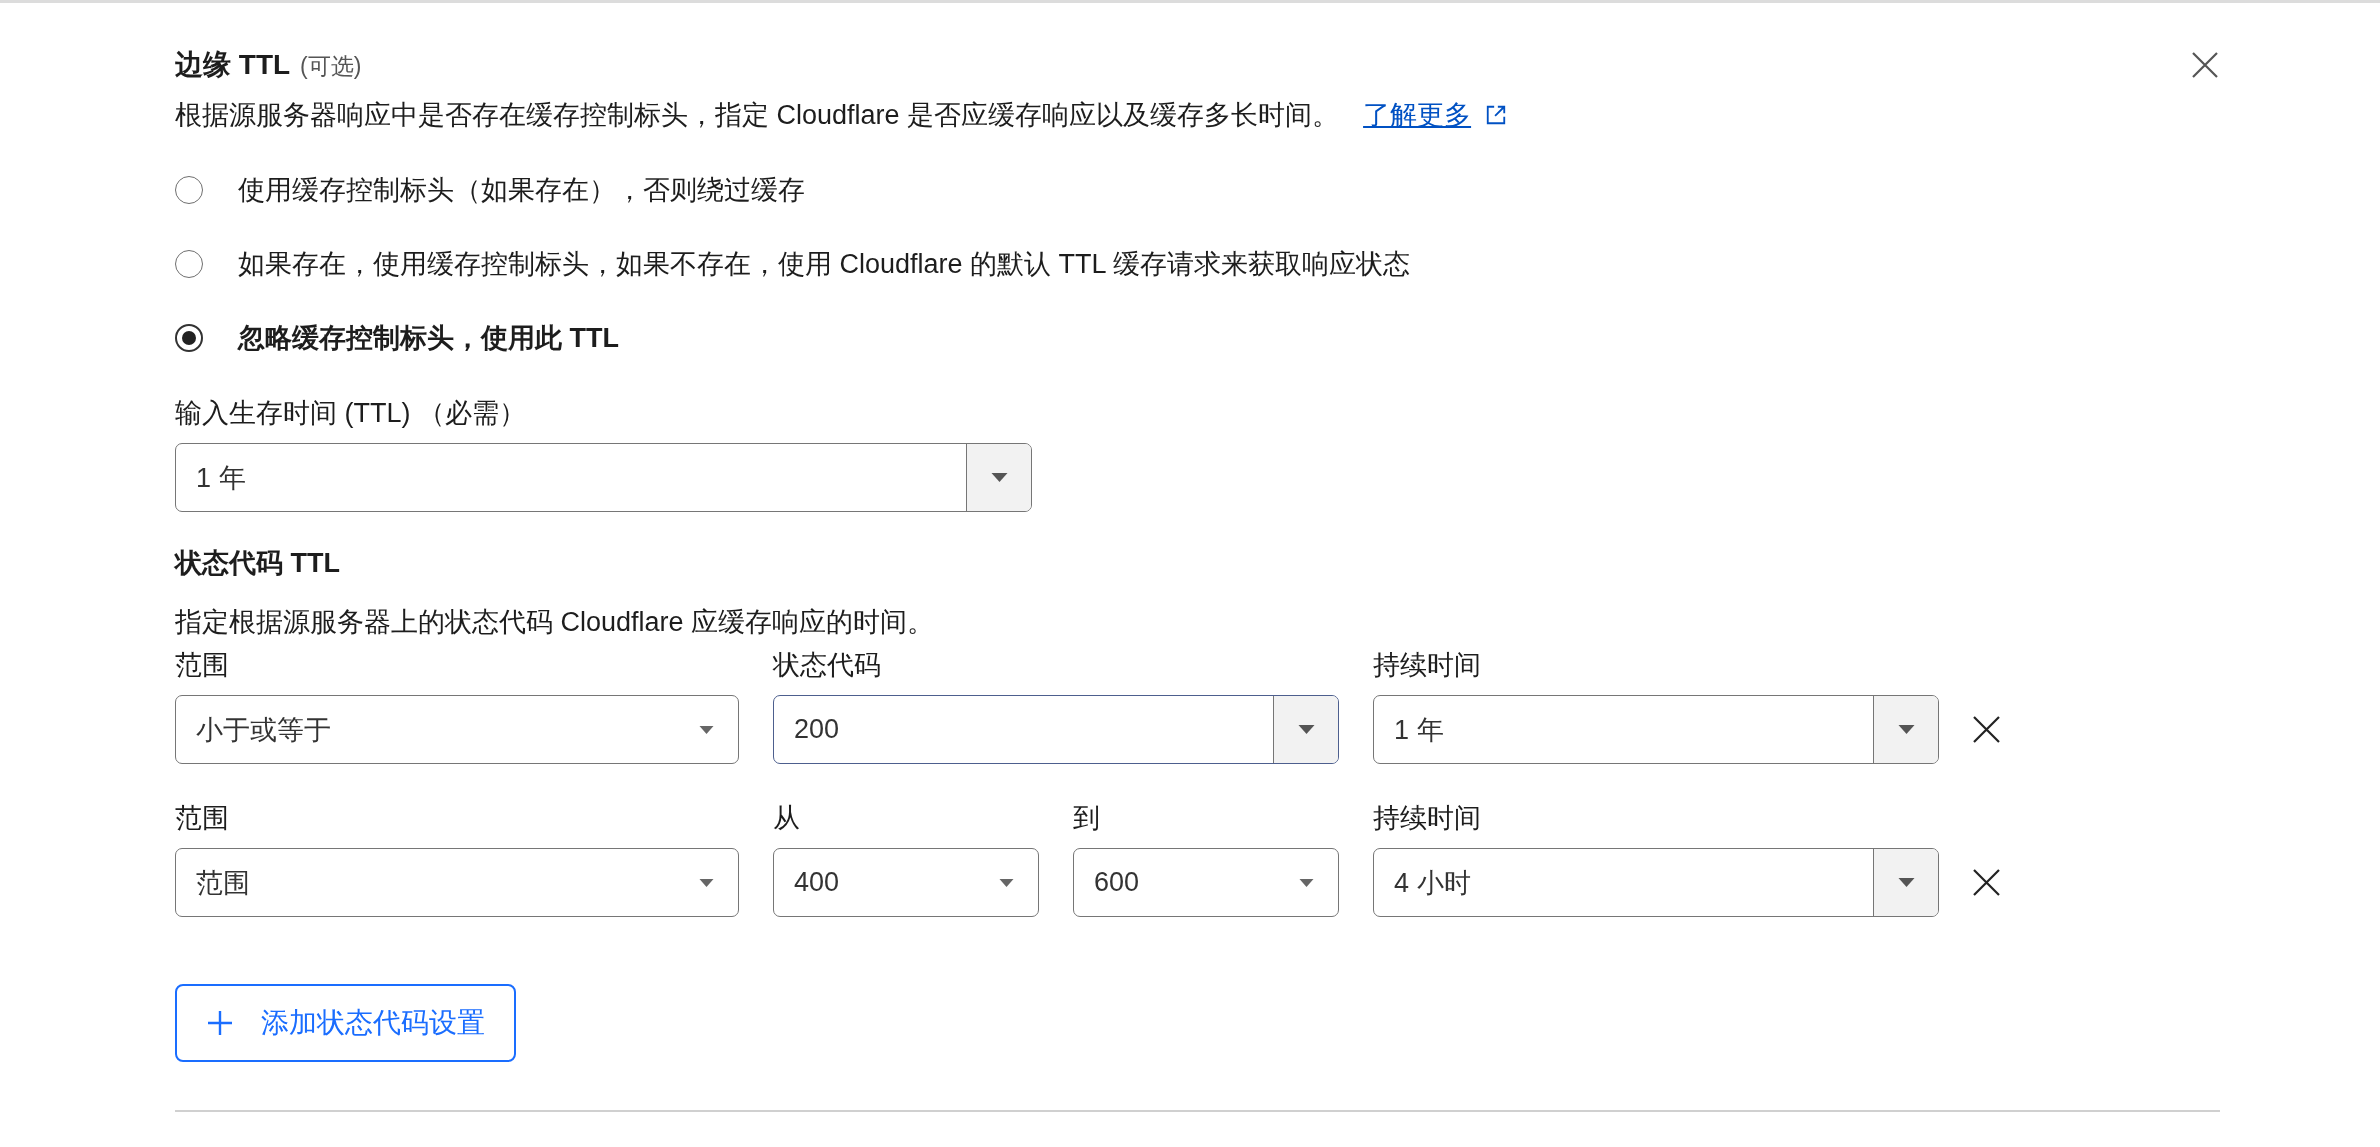  I want to click on radio-label: 如果存在，使用缓存控制标头，如果不存在，使用 Cloudflare 的默认 TTL 缓存请求来获取响应状态, so click(824, 264).